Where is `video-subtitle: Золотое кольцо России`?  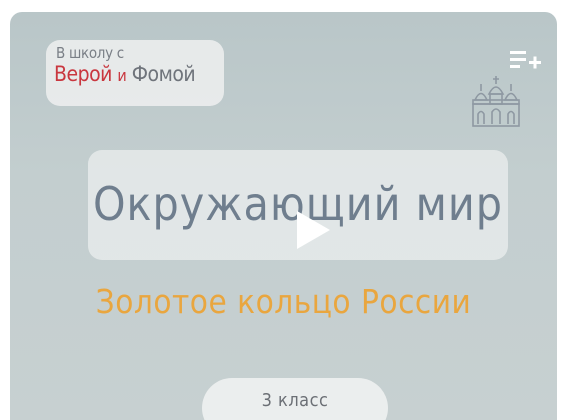
video-subtitle: Золотое кольцо России is located at coordinates (283, 301).